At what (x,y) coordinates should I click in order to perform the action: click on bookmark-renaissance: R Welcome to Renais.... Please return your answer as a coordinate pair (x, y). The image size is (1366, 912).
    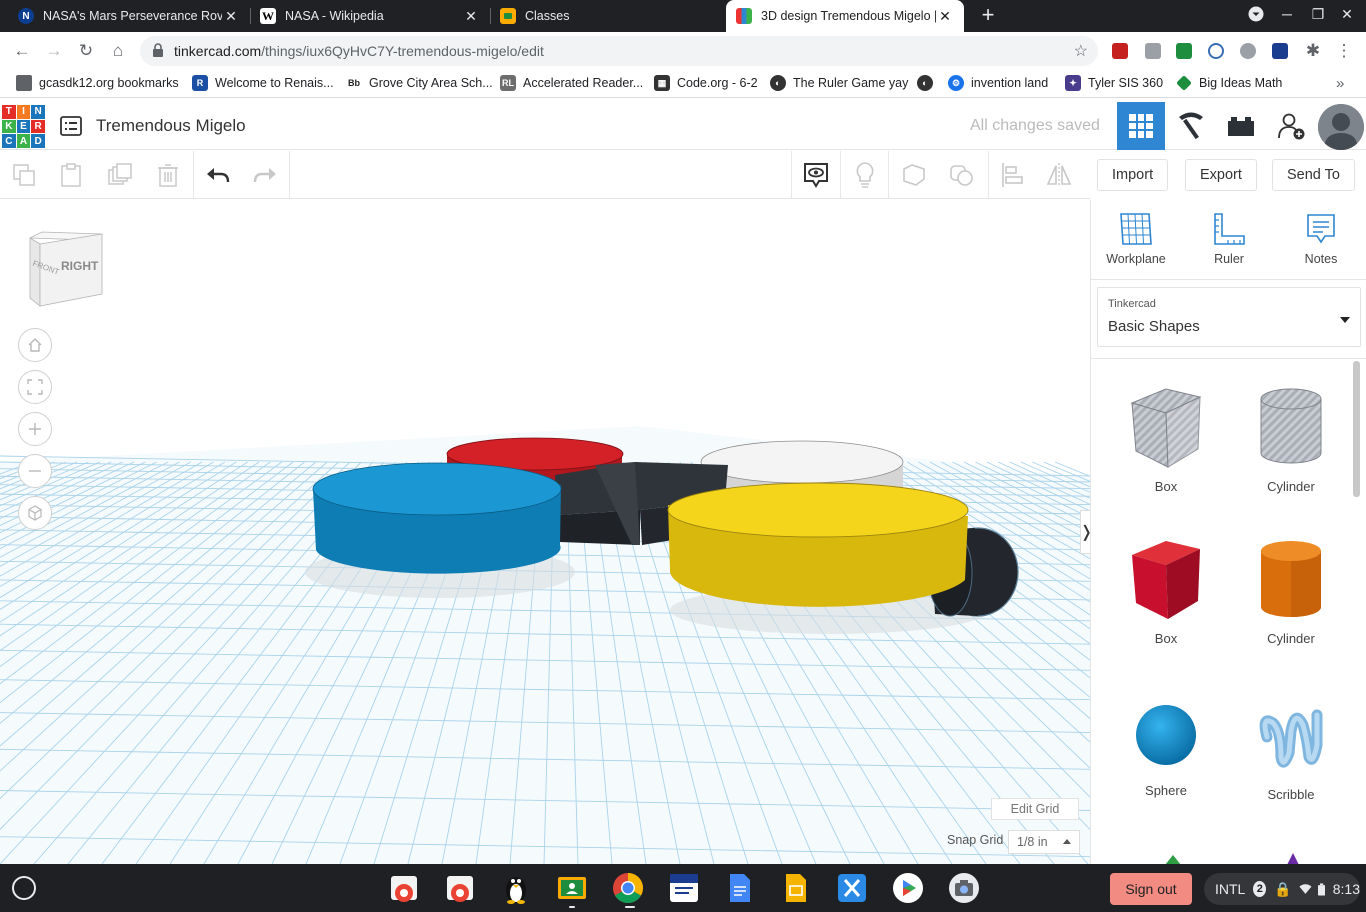
    Looking at the image, I should click on (263, 83).